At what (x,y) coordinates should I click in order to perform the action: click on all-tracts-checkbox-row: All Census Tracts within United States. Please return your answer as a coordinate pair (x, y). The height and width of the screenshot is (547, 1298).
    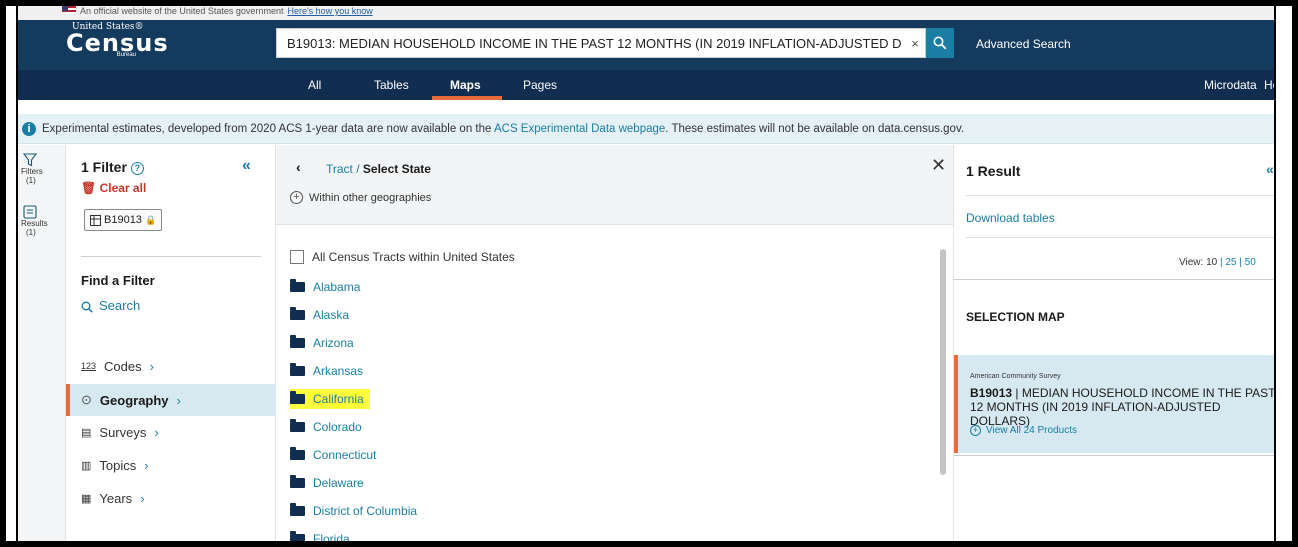
    Looking at the image, I should click on (402, 257).